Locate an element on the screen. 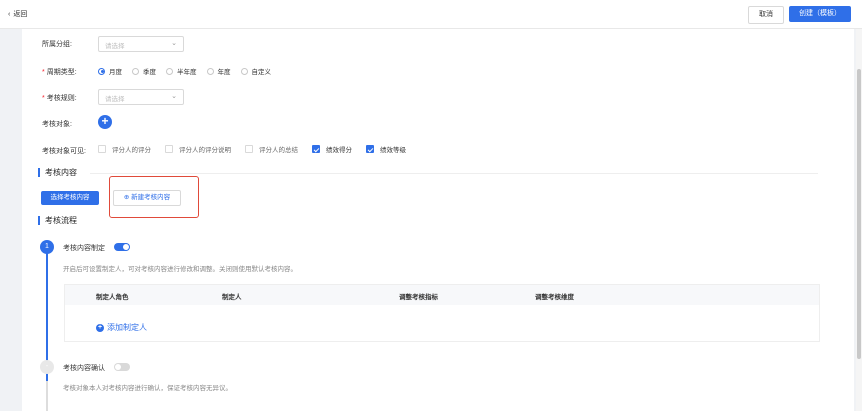 The width and height of the screenshot is (862, 411). step-connector is located at coordinates (47, 396).